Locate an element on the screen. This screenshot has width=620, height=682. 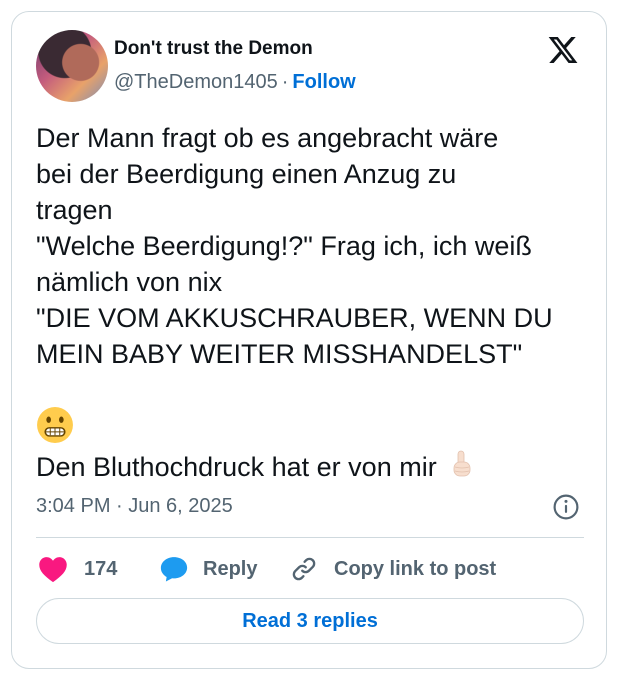
author-handle-line: @TheDemon1405 · Follow is located at coordinates (235, 82).